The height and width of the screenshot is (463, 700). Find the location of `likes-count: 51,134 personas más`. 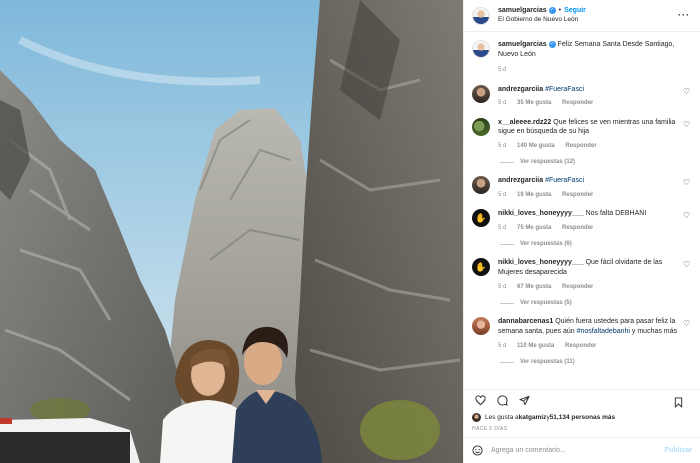

likes-count: 51,134 personas más is located at coordinates (582, 417).